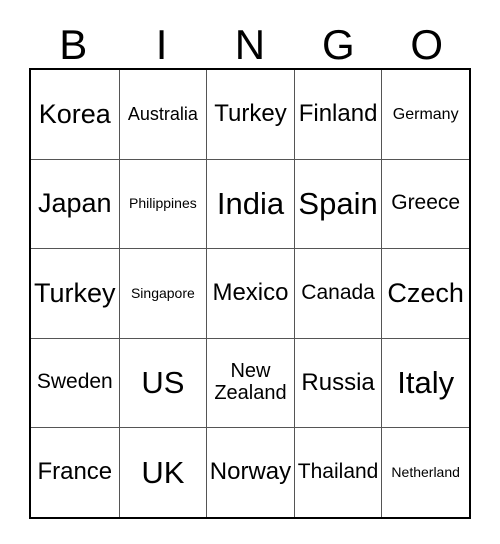 Image resolution: width=500 pixels, height=544 pixels. I want to click on bingo-cell: Philippines, so click(162, 203).